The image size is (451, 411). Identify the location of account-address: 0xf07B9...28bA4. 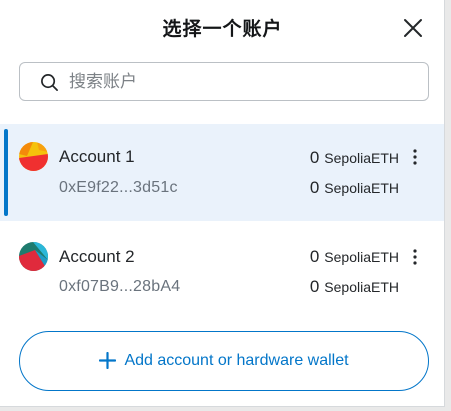
(120, 286).